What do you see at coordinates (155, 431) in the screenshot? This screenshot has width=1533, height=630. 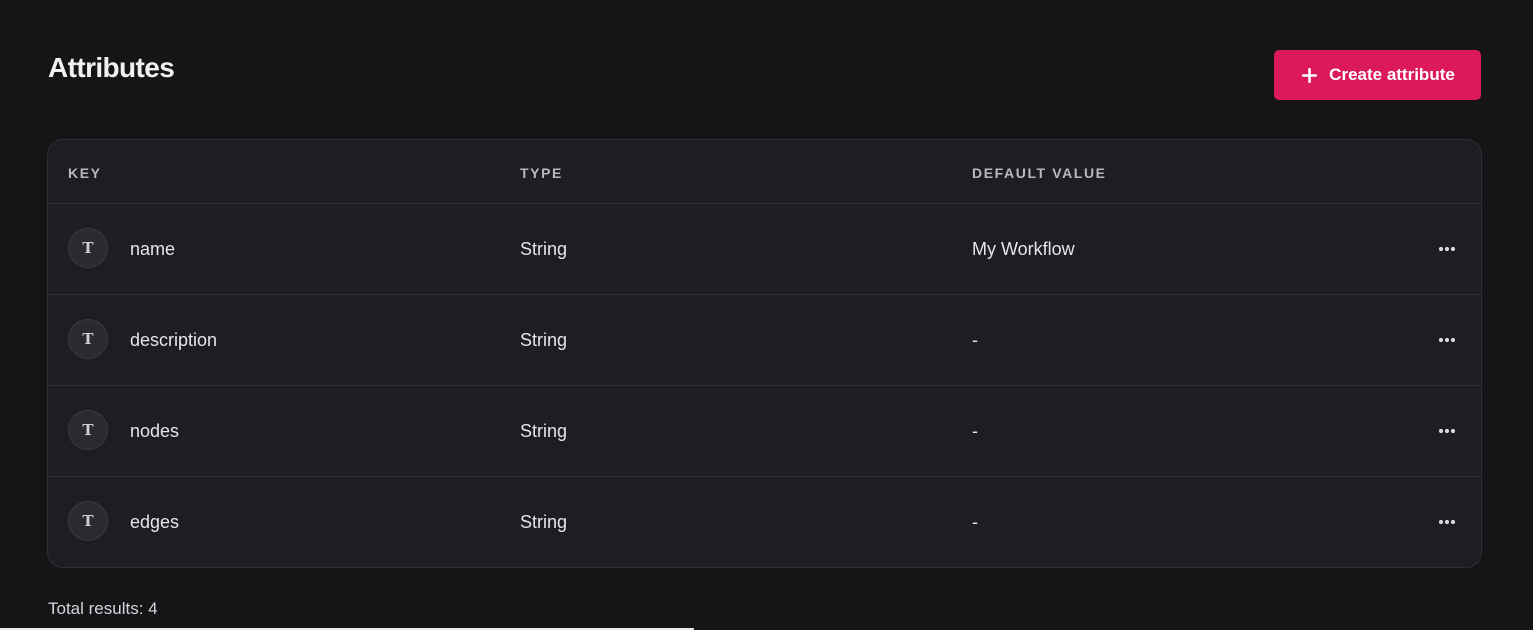 I see `row-key: nodes` at bounding box center [155, 431].